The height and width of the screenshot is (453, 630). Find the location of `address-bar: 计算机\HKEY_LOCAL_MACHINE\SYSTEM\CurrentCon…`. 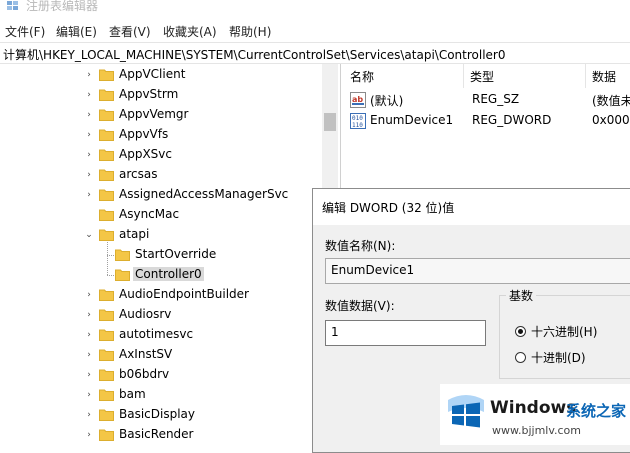

address-bar: 计算机\HKEY_LOCAL_MACHINE\SYSTEM\CurrentCon… is located at coordinates (315, 53).